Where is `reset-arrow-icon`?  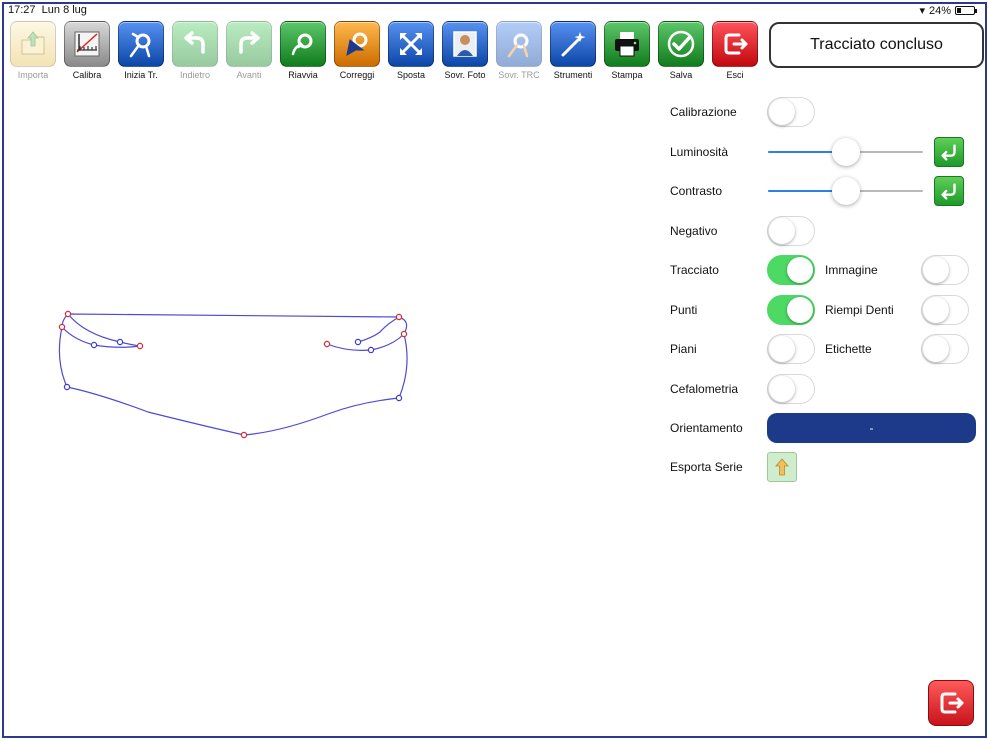
reset-arrow-icon is located at coordinates (948, 191).